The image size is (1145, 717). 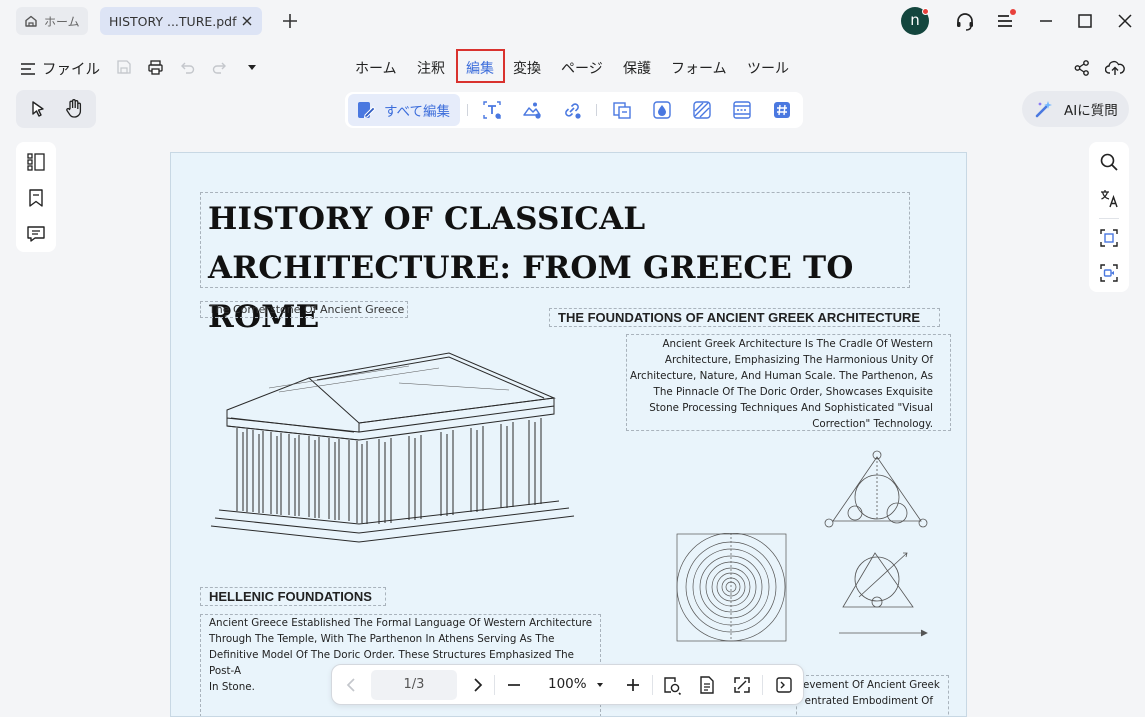 I want to click on file-menu-button: ファイル, so click(x=60, y=68).